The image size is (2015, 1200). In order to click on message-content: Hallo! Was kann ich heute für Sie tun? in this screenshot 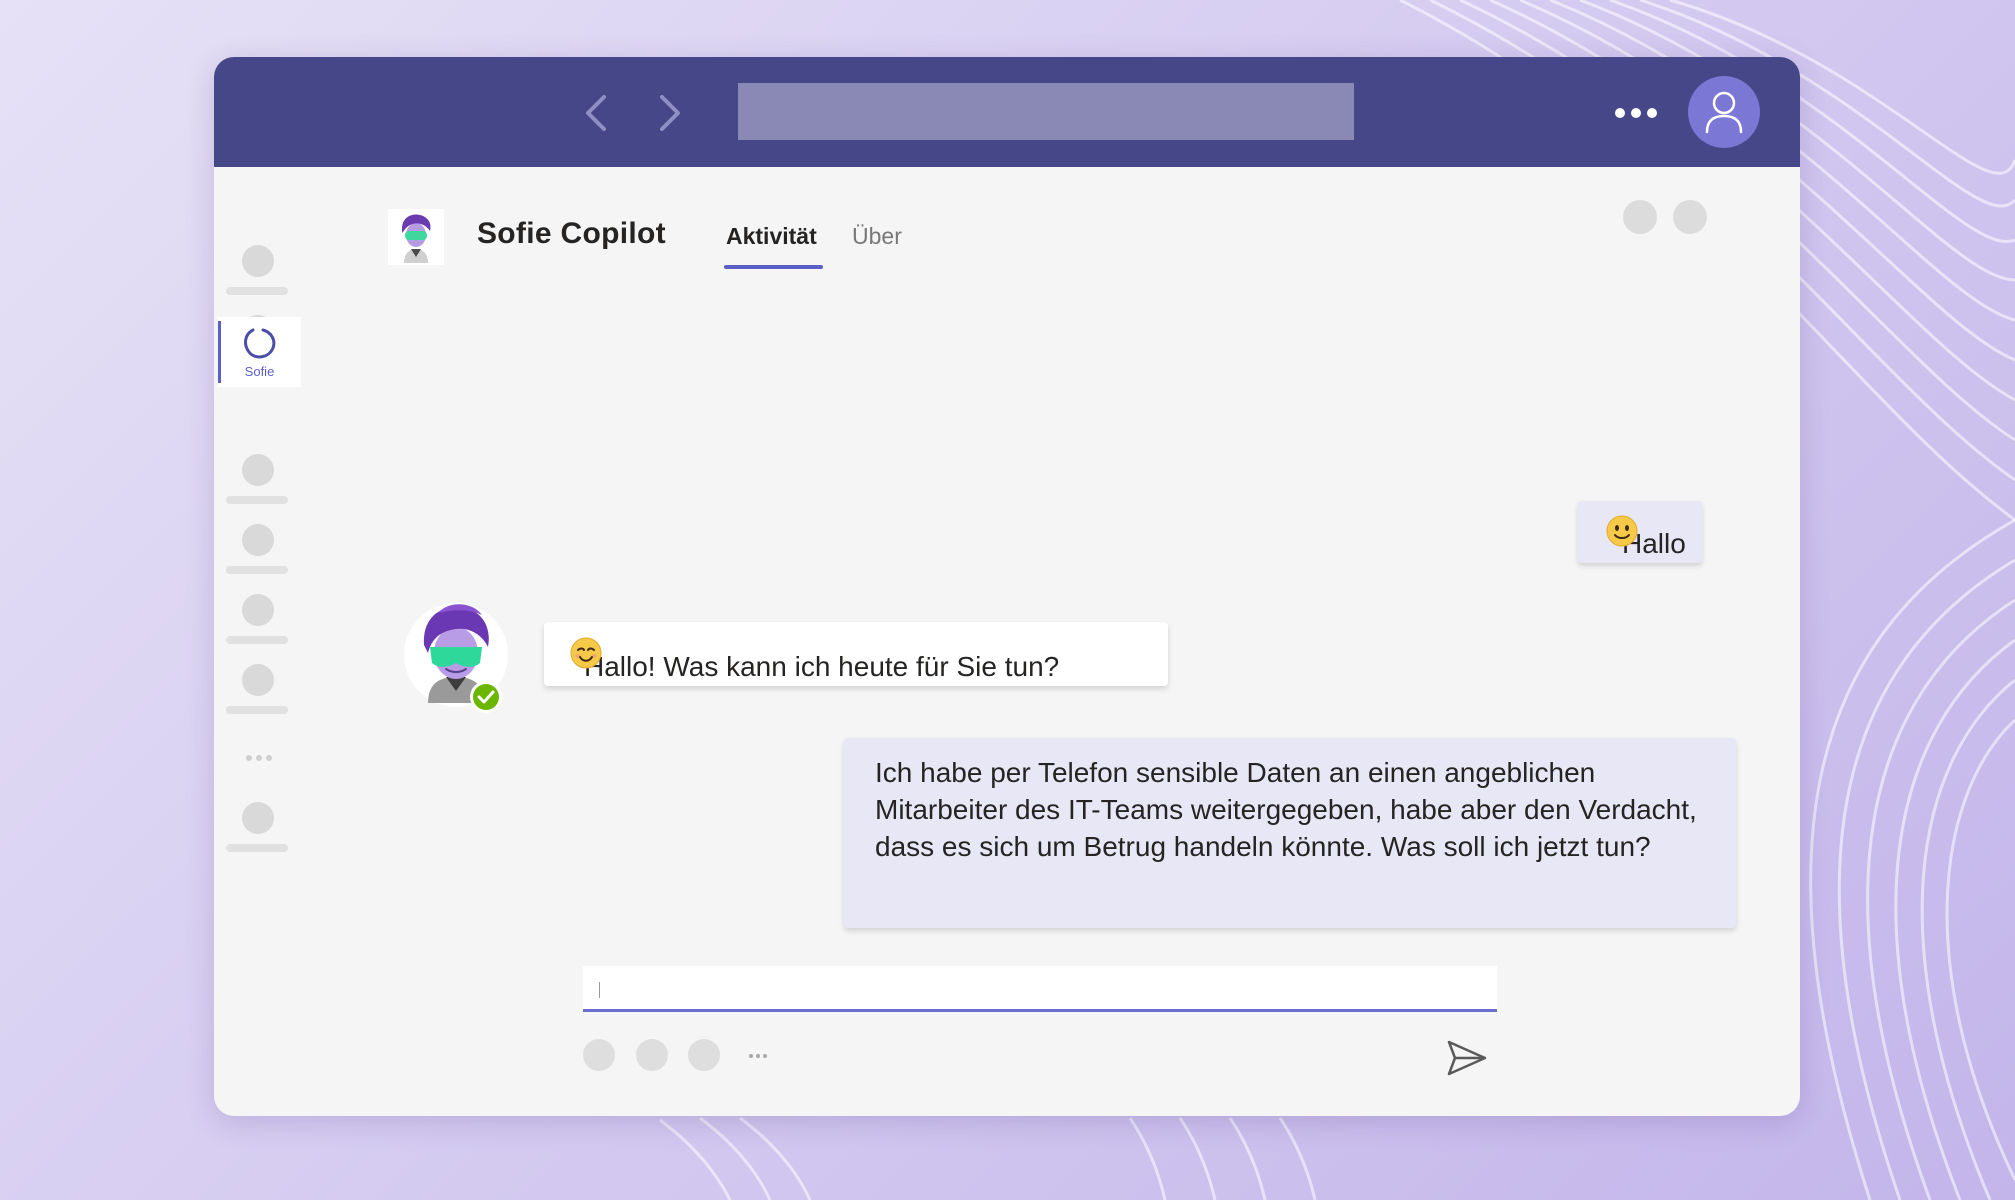, I will do `click(811, 658)`.